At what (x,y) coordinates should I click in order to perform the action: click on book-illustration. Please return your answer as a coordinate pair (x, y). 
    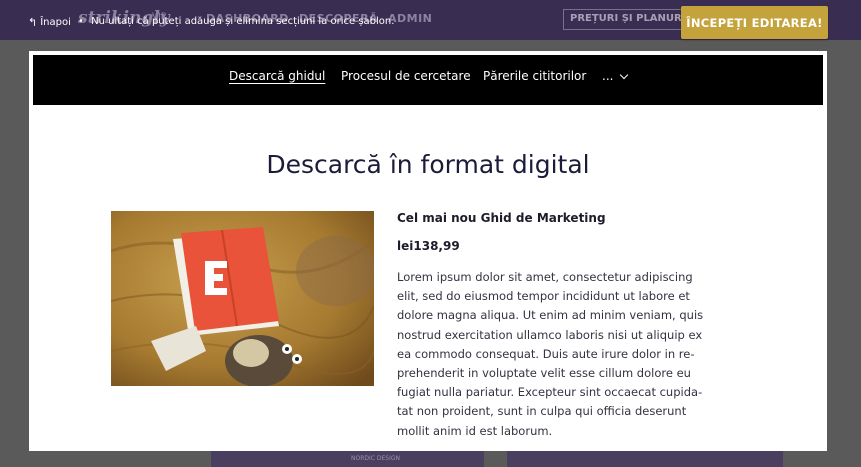
    Looking at the image, I should click on (242, 298).